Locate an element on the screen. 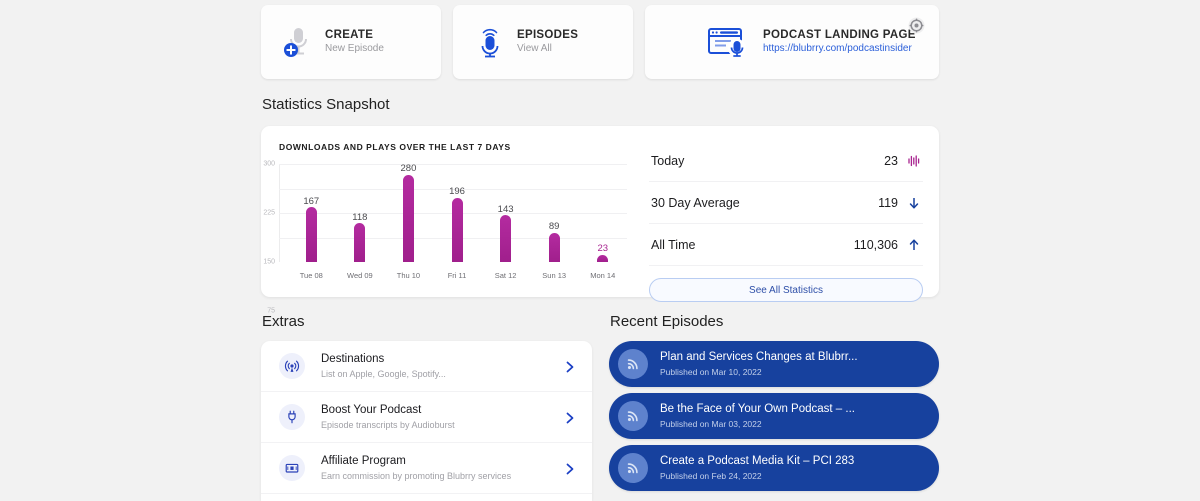 The width and height of the screenshot is (1200, 501). microphone-plus-icon is located at coordinates (298, 42).